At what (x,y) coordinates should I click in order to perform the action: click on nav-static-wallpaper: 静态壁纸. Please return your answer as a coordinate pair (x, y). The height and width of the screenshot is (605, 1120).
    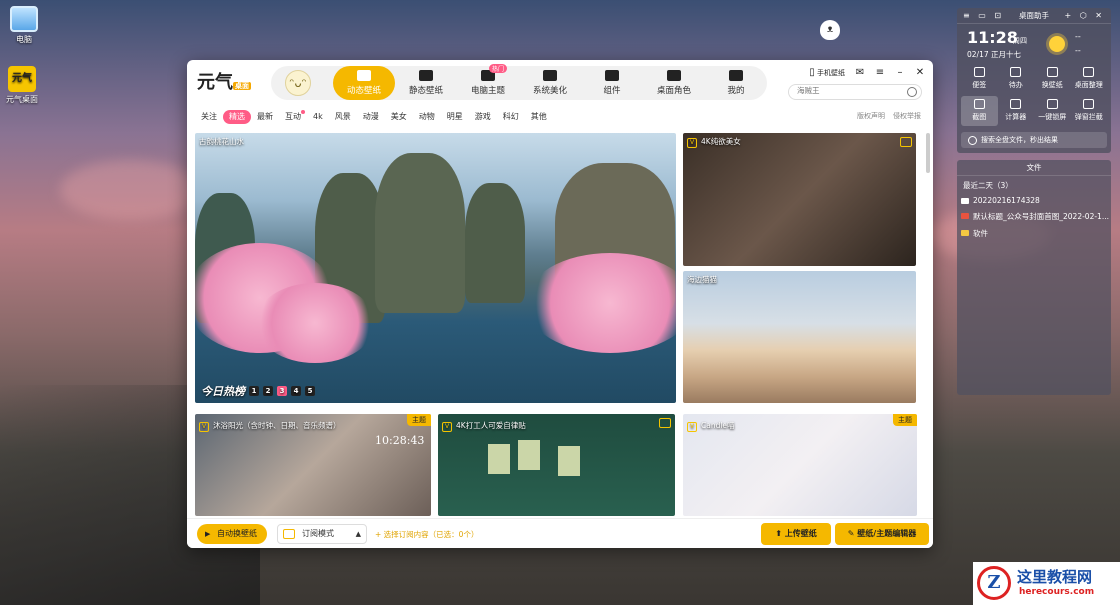
    Looking at the image, I should click on (426, 83).